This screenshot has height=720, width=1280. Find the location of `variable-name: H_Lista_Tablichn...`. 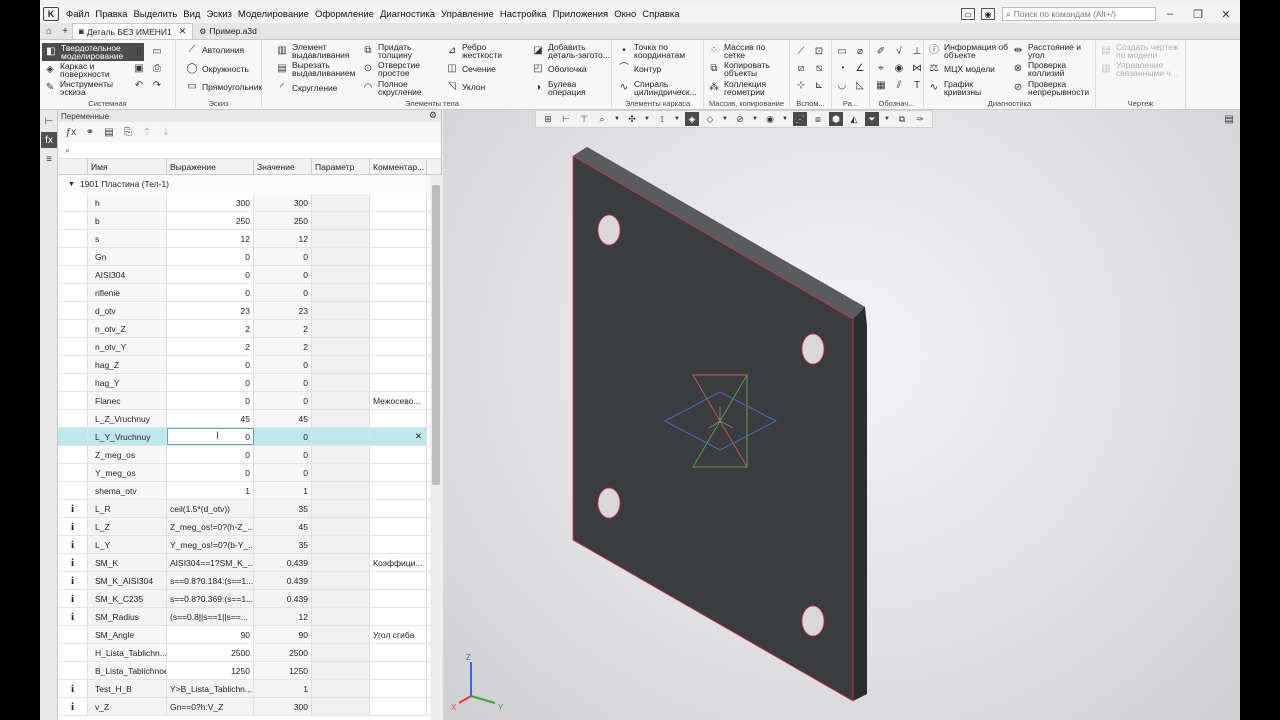

variable-name: H_Lista_Tablichn... is located at coordinates (127, 652).